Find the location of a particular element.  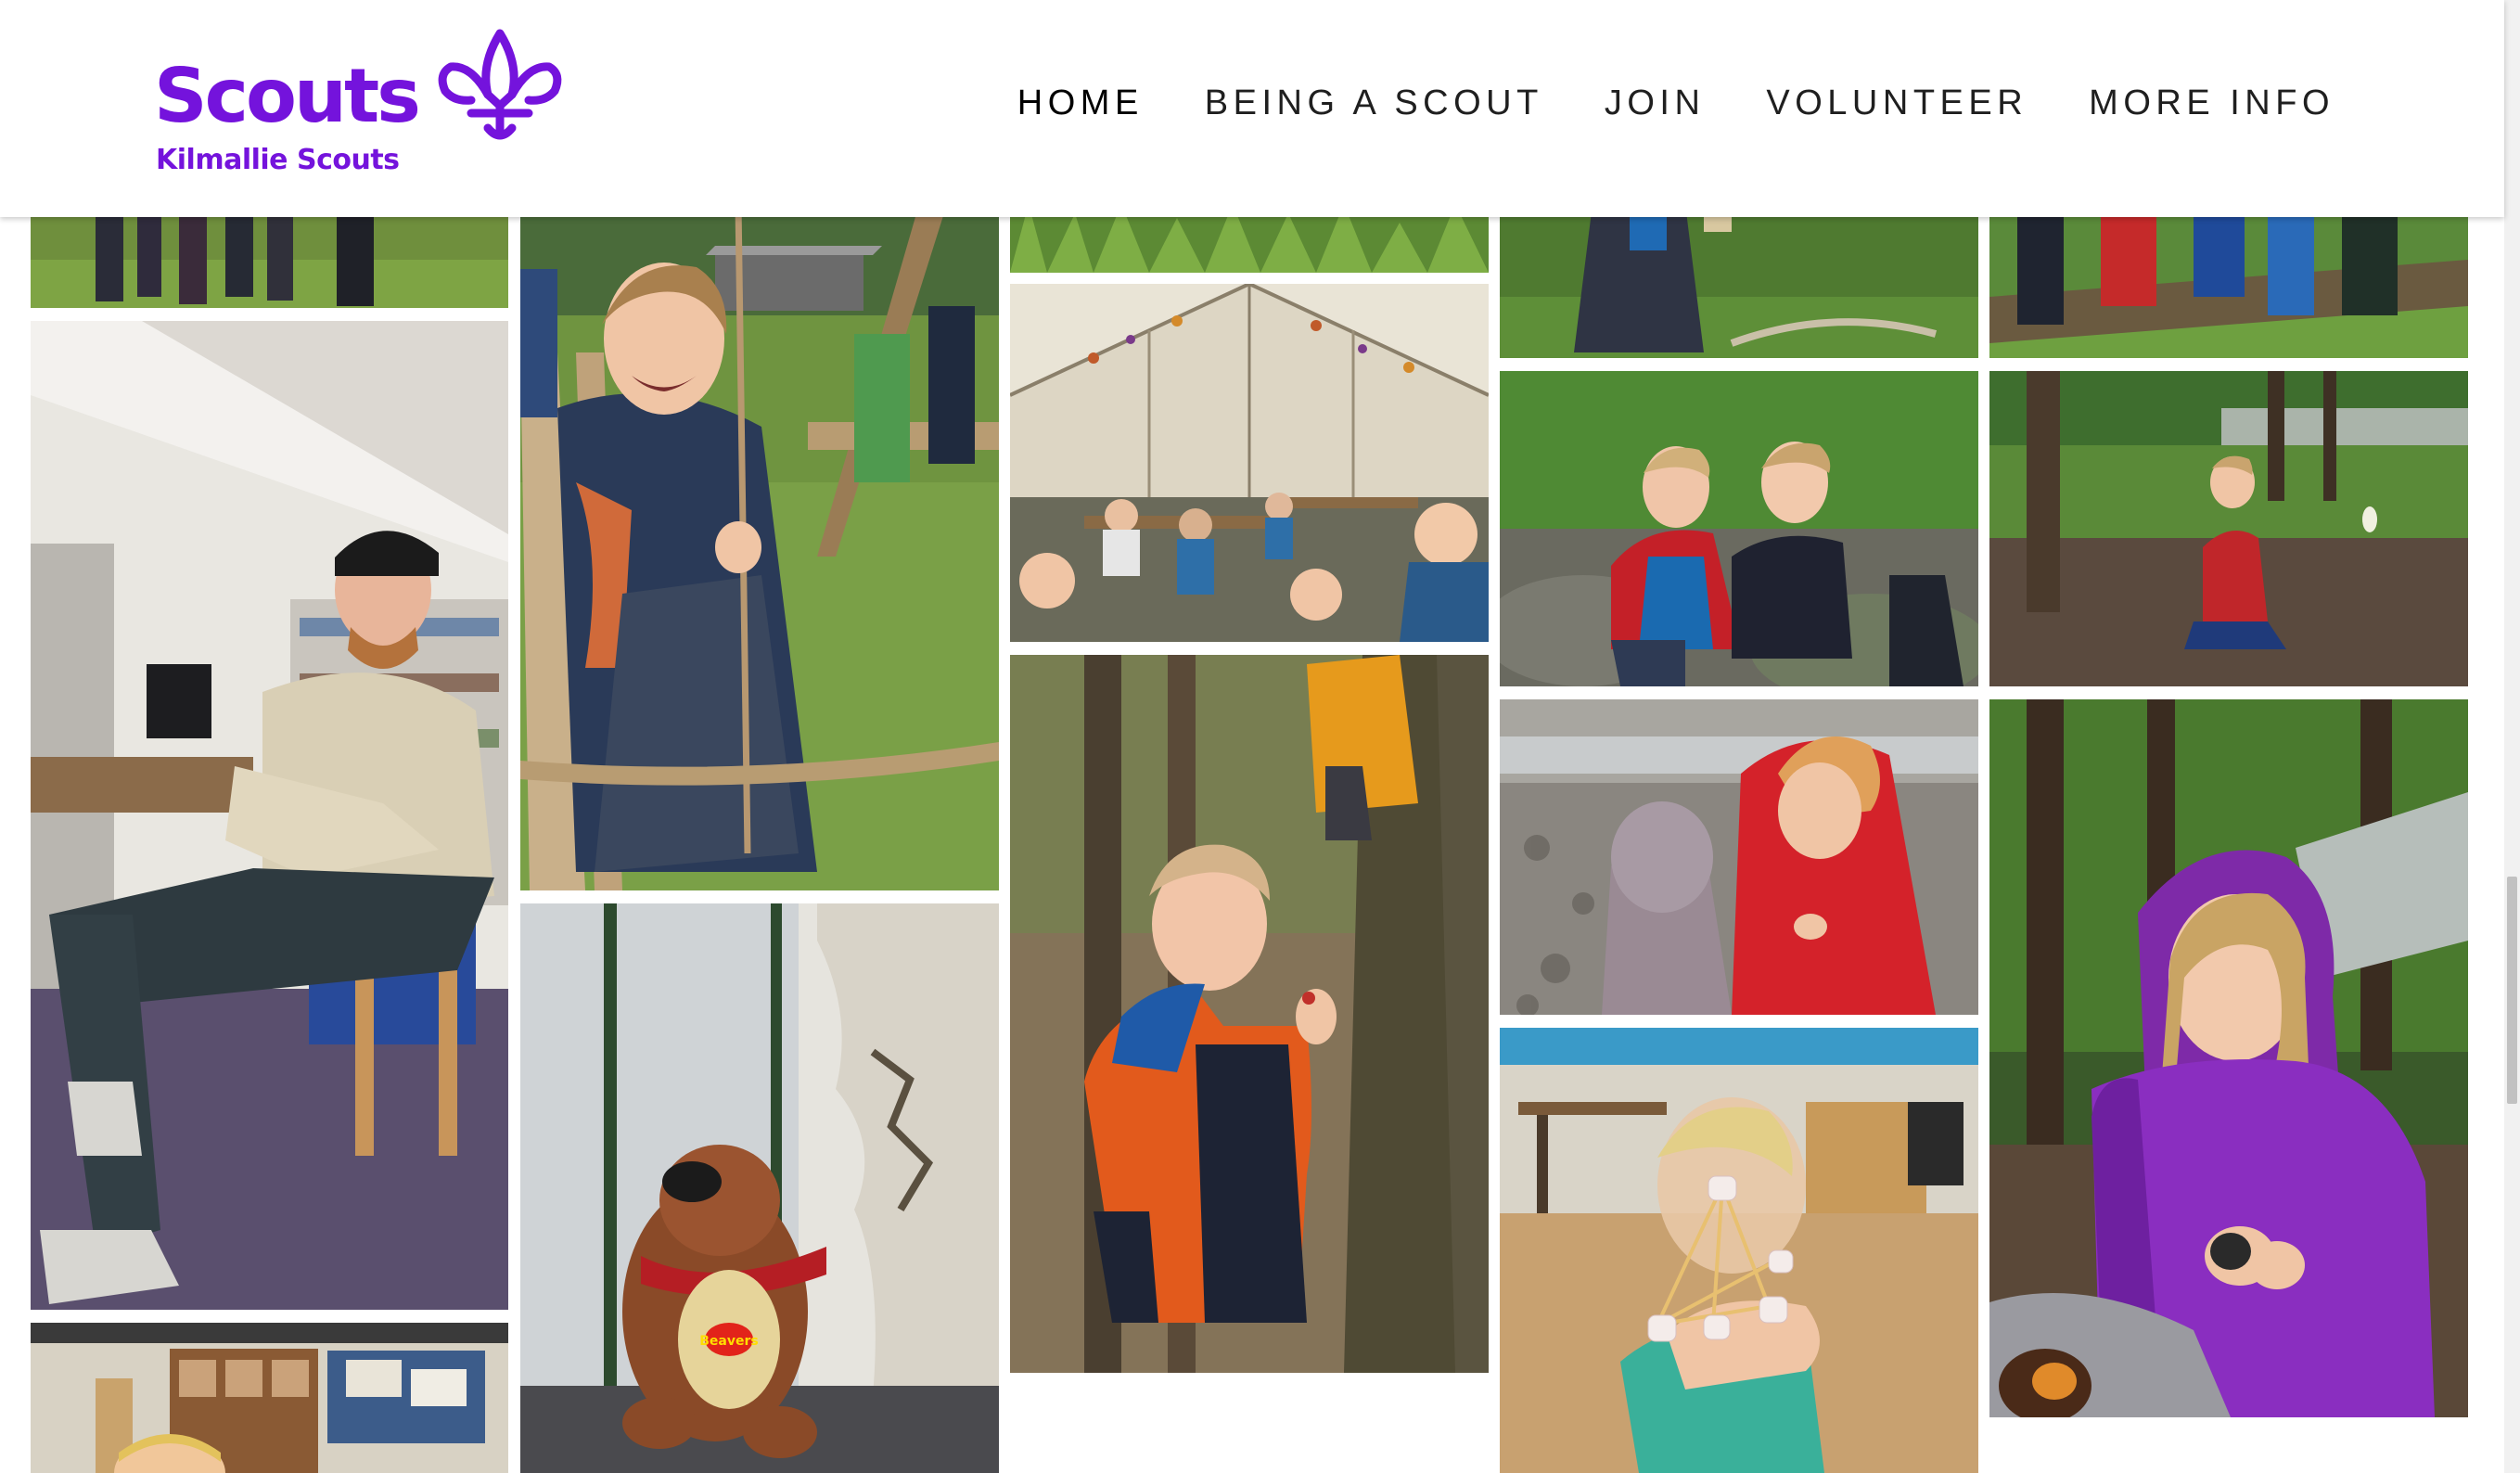

gallery-photo-teddy-bear: Beavers is located at coordinates (759, 1188).